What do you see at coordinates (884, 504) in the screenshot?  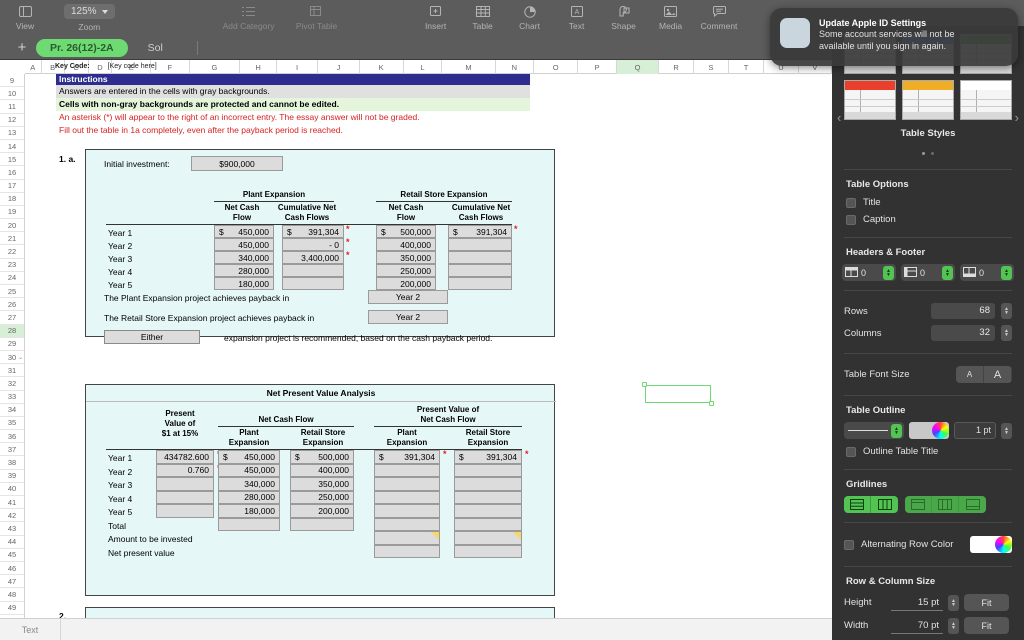 I see `gridline-vertical-button` at bounding box center [884, 504].